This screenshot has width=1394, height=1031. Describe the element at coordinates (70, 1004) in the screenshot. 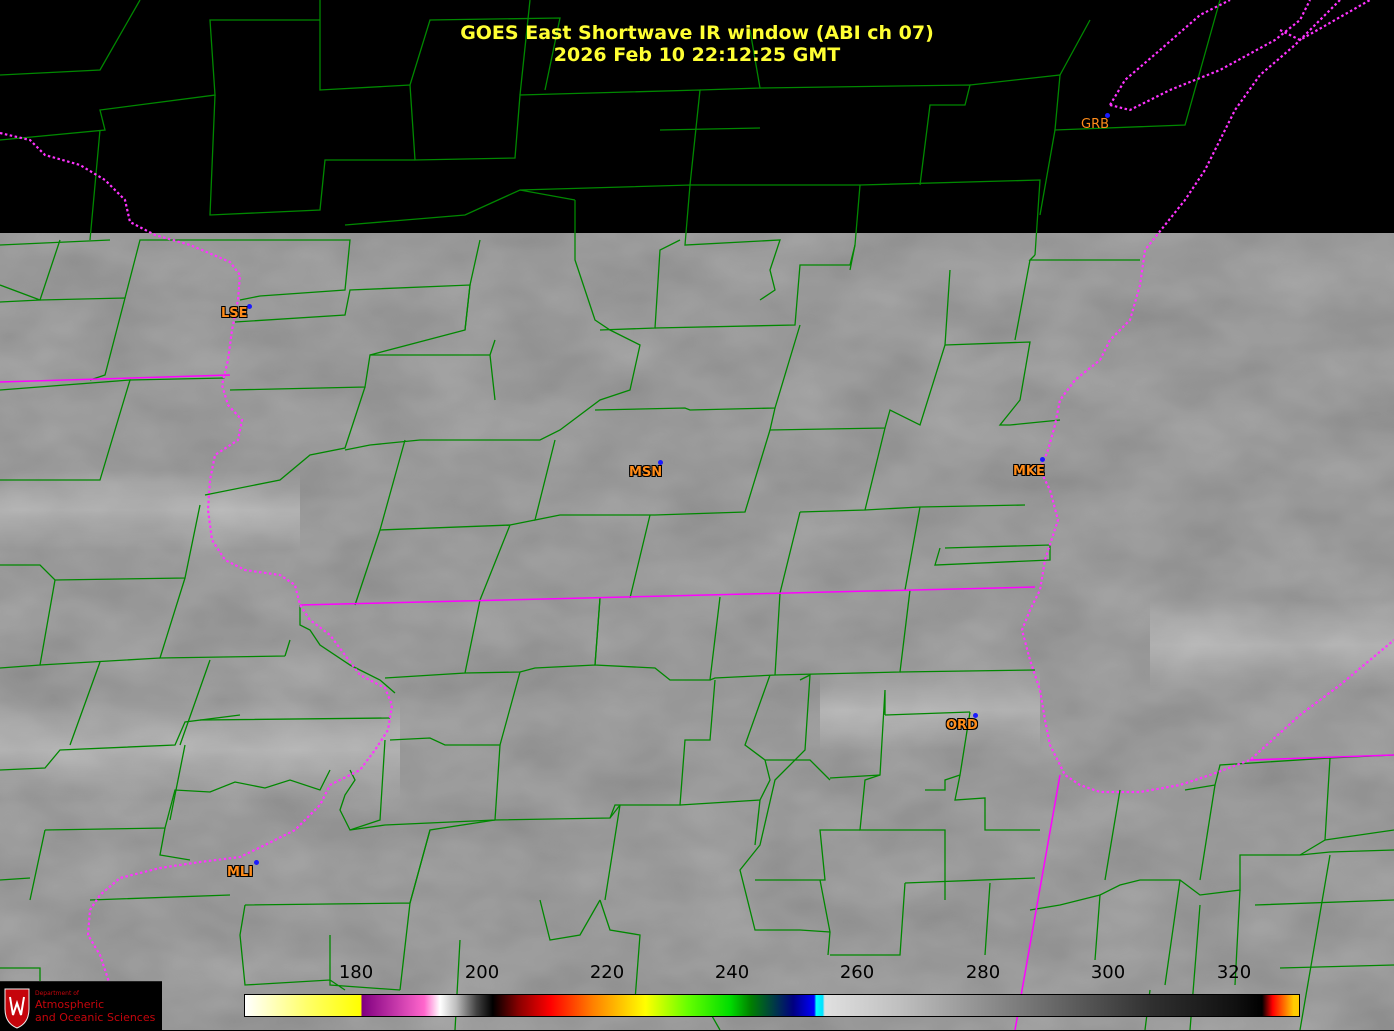

I see `logo-line1: Atmospheric` at that location.